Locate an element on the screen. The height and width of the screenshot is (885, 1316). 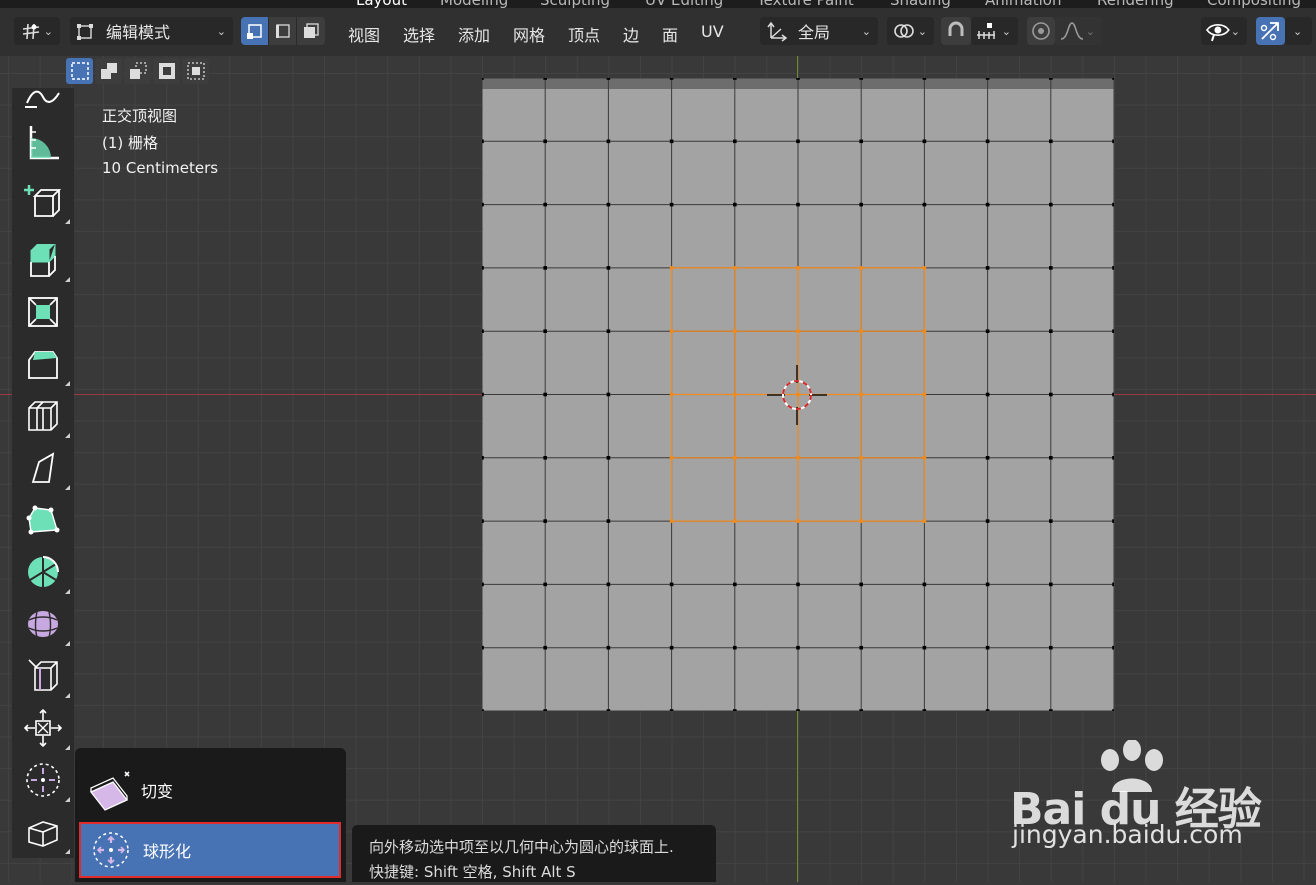
tab-uv-editing: UV Editing is located at coordinates (684, 4).